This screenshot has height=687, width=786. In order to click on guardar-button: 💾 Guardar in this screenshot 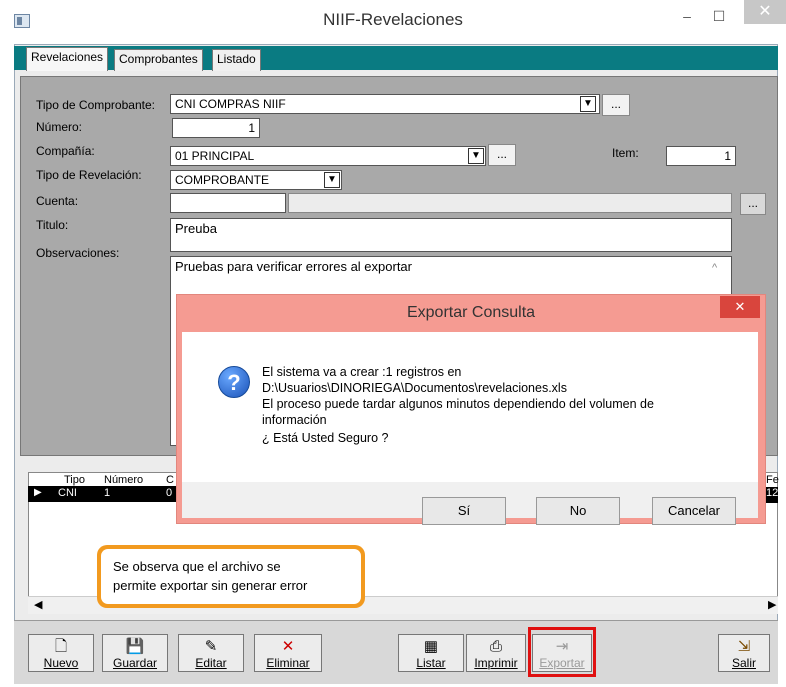, I will do `click(135, 653)`.